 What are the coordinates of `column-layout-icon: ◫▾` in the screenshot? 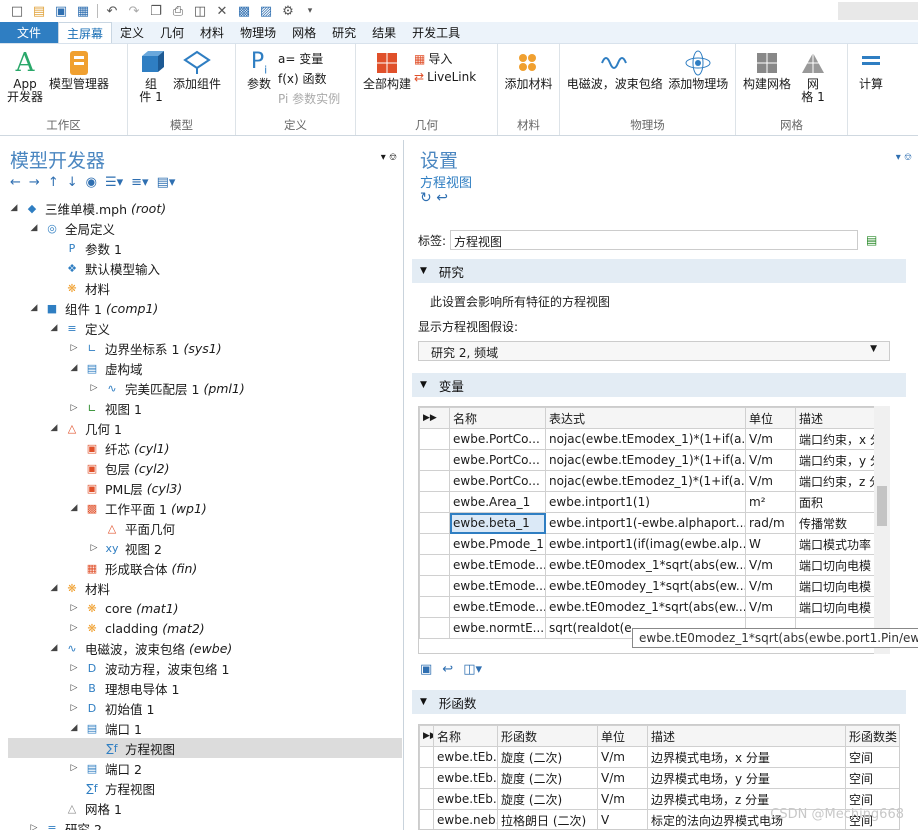 It's located at (472, 669).